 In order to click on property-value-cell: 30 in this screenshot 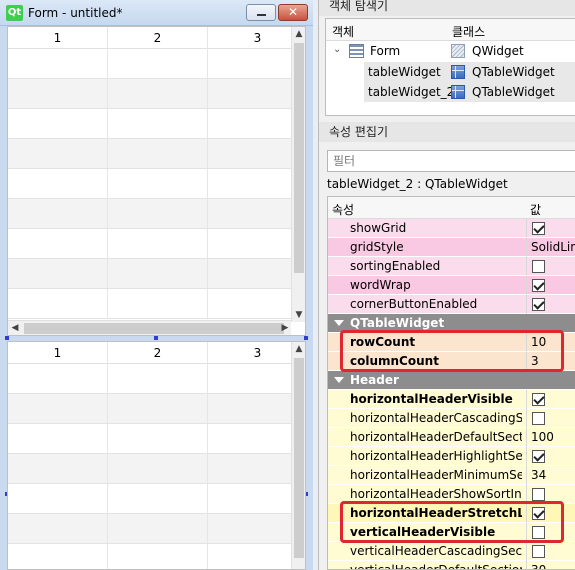, I will do `click(550, 565)`.